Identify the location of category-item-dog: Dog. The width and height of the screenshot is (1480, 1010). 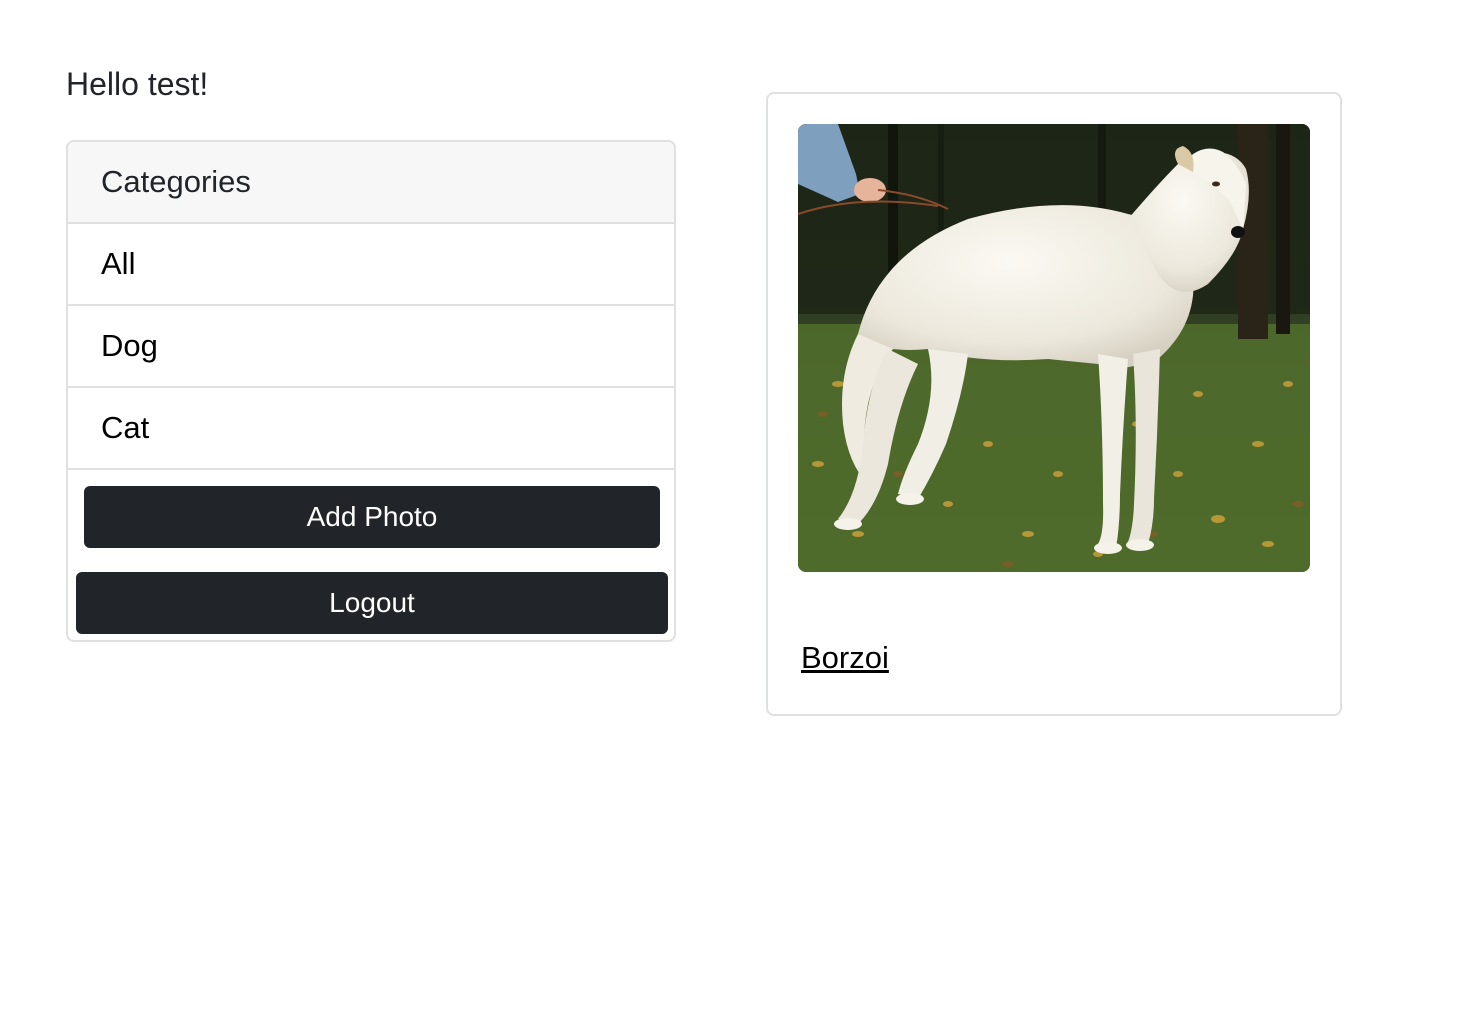
(371, 347).